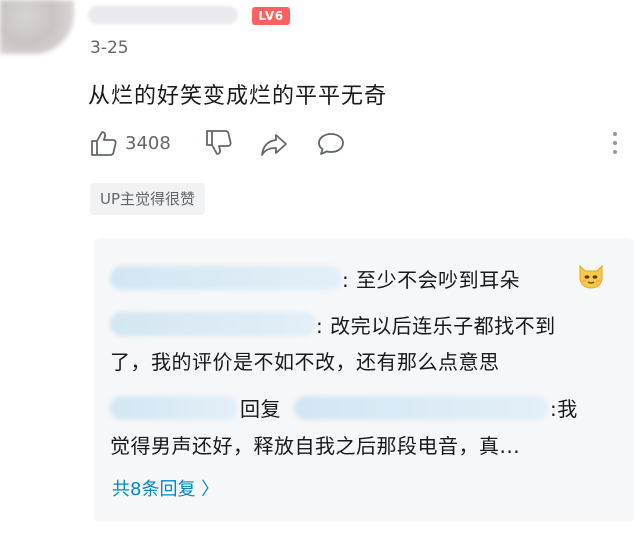  What do you see at coordinates (331, 144) in the screenshot?
I see `reply-bubble-icon` at bounding box center [331, 144].